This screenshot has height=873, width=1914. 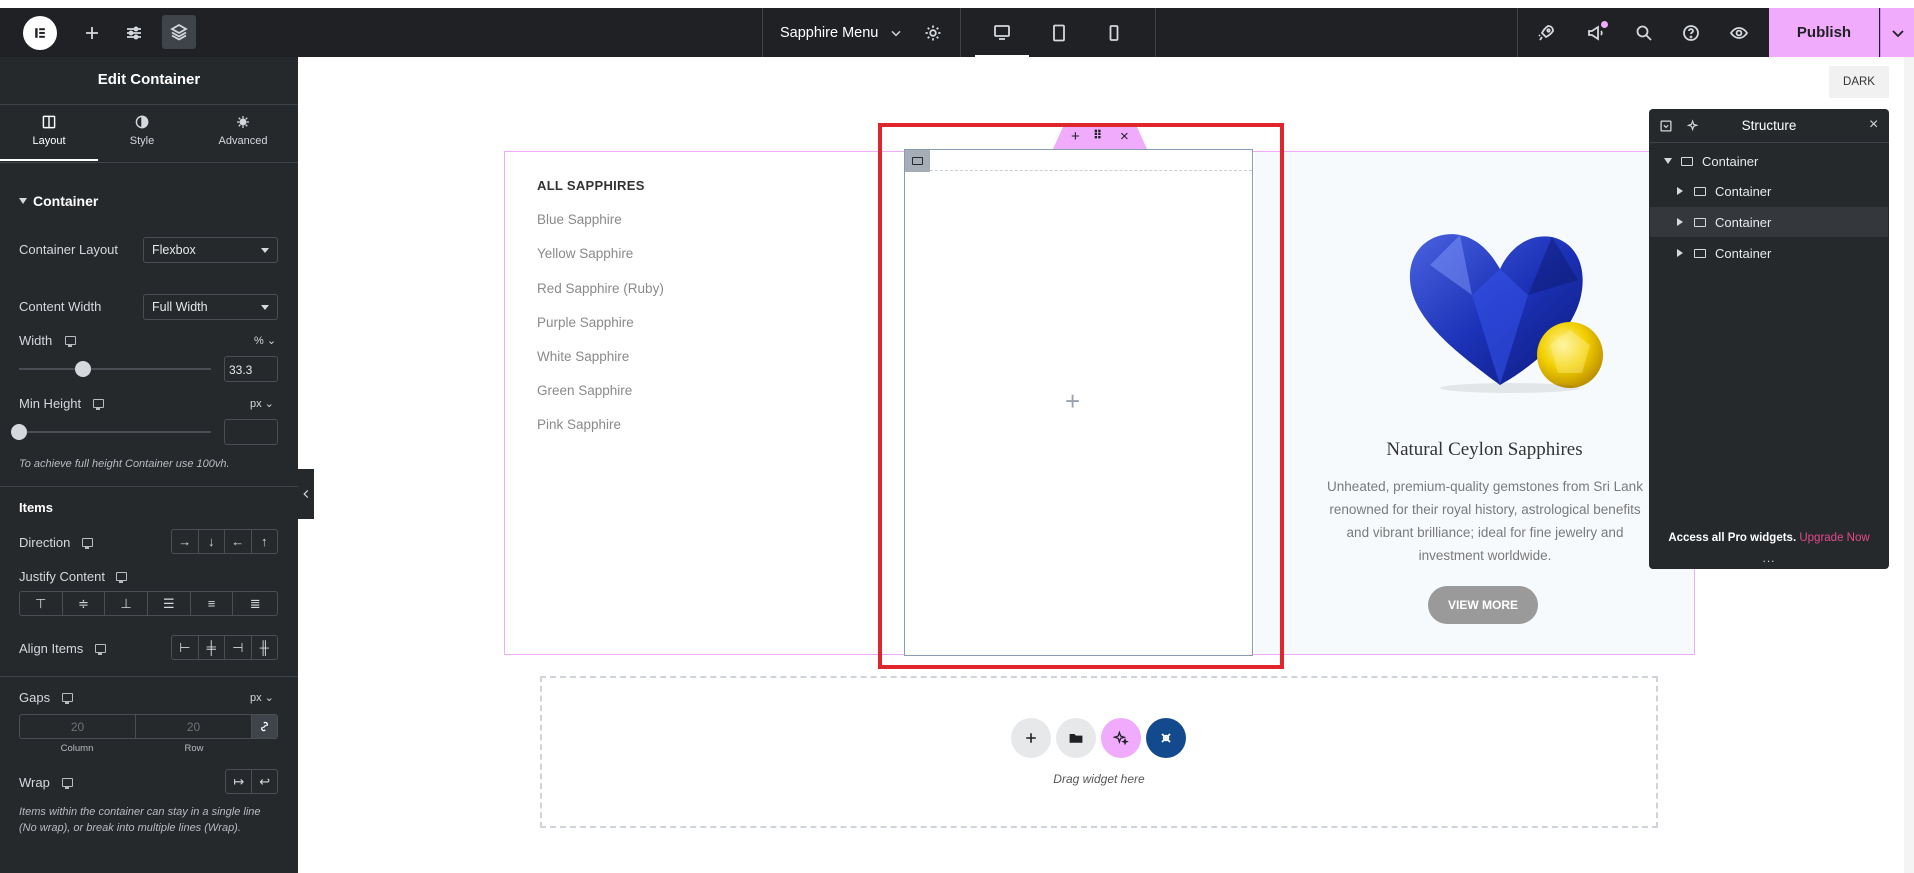 I want to click on tablet-view-button, so click(x=1059, y=32).